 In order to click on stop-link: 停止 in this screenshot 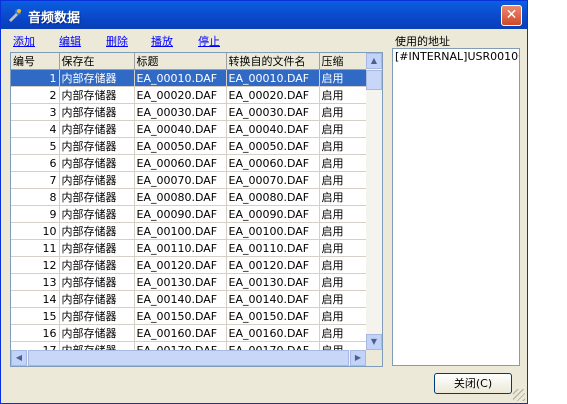, I will do `click(209, 41)`.